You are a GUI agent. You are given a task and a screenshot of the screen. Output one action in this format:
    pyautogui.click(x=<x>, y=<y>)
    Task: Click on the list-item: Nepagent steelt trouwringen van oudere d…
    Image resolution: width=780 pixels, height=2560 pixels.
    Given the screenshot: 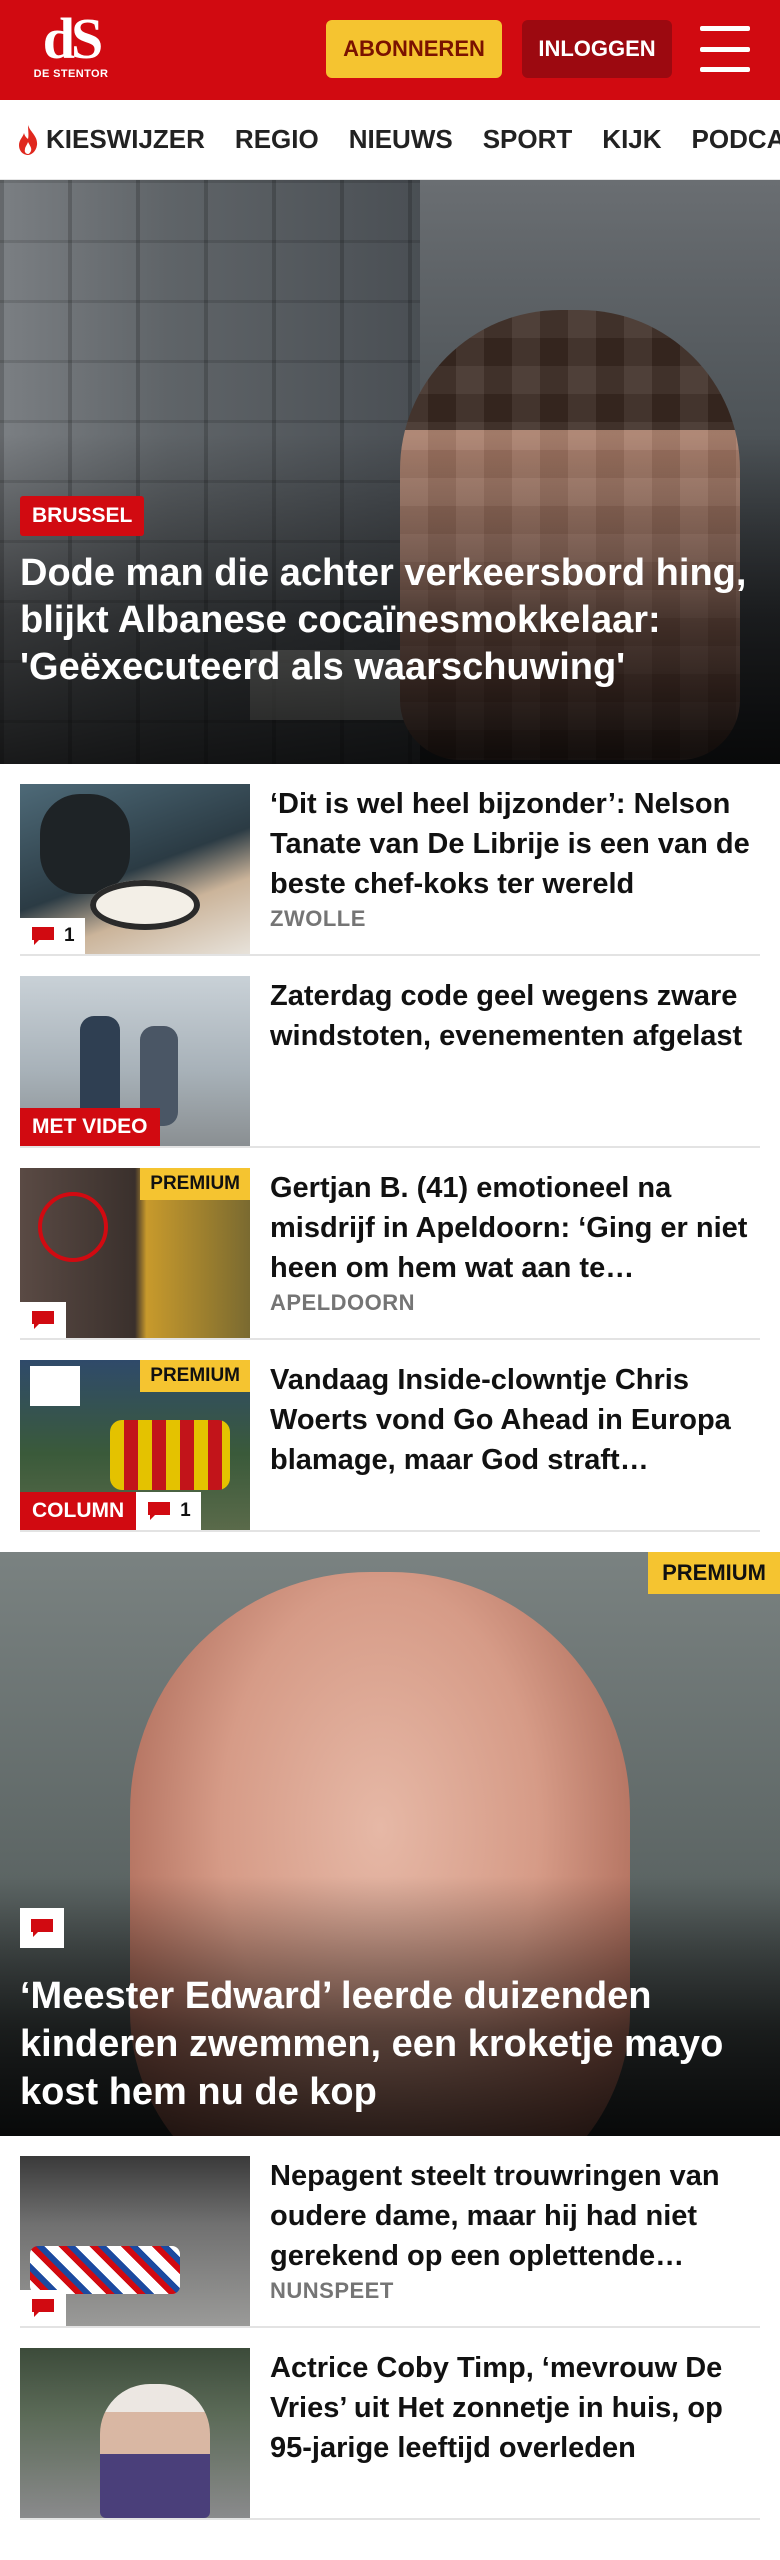 What is the action you would take?
    pyautogui.click(x=390, y=2232)
    